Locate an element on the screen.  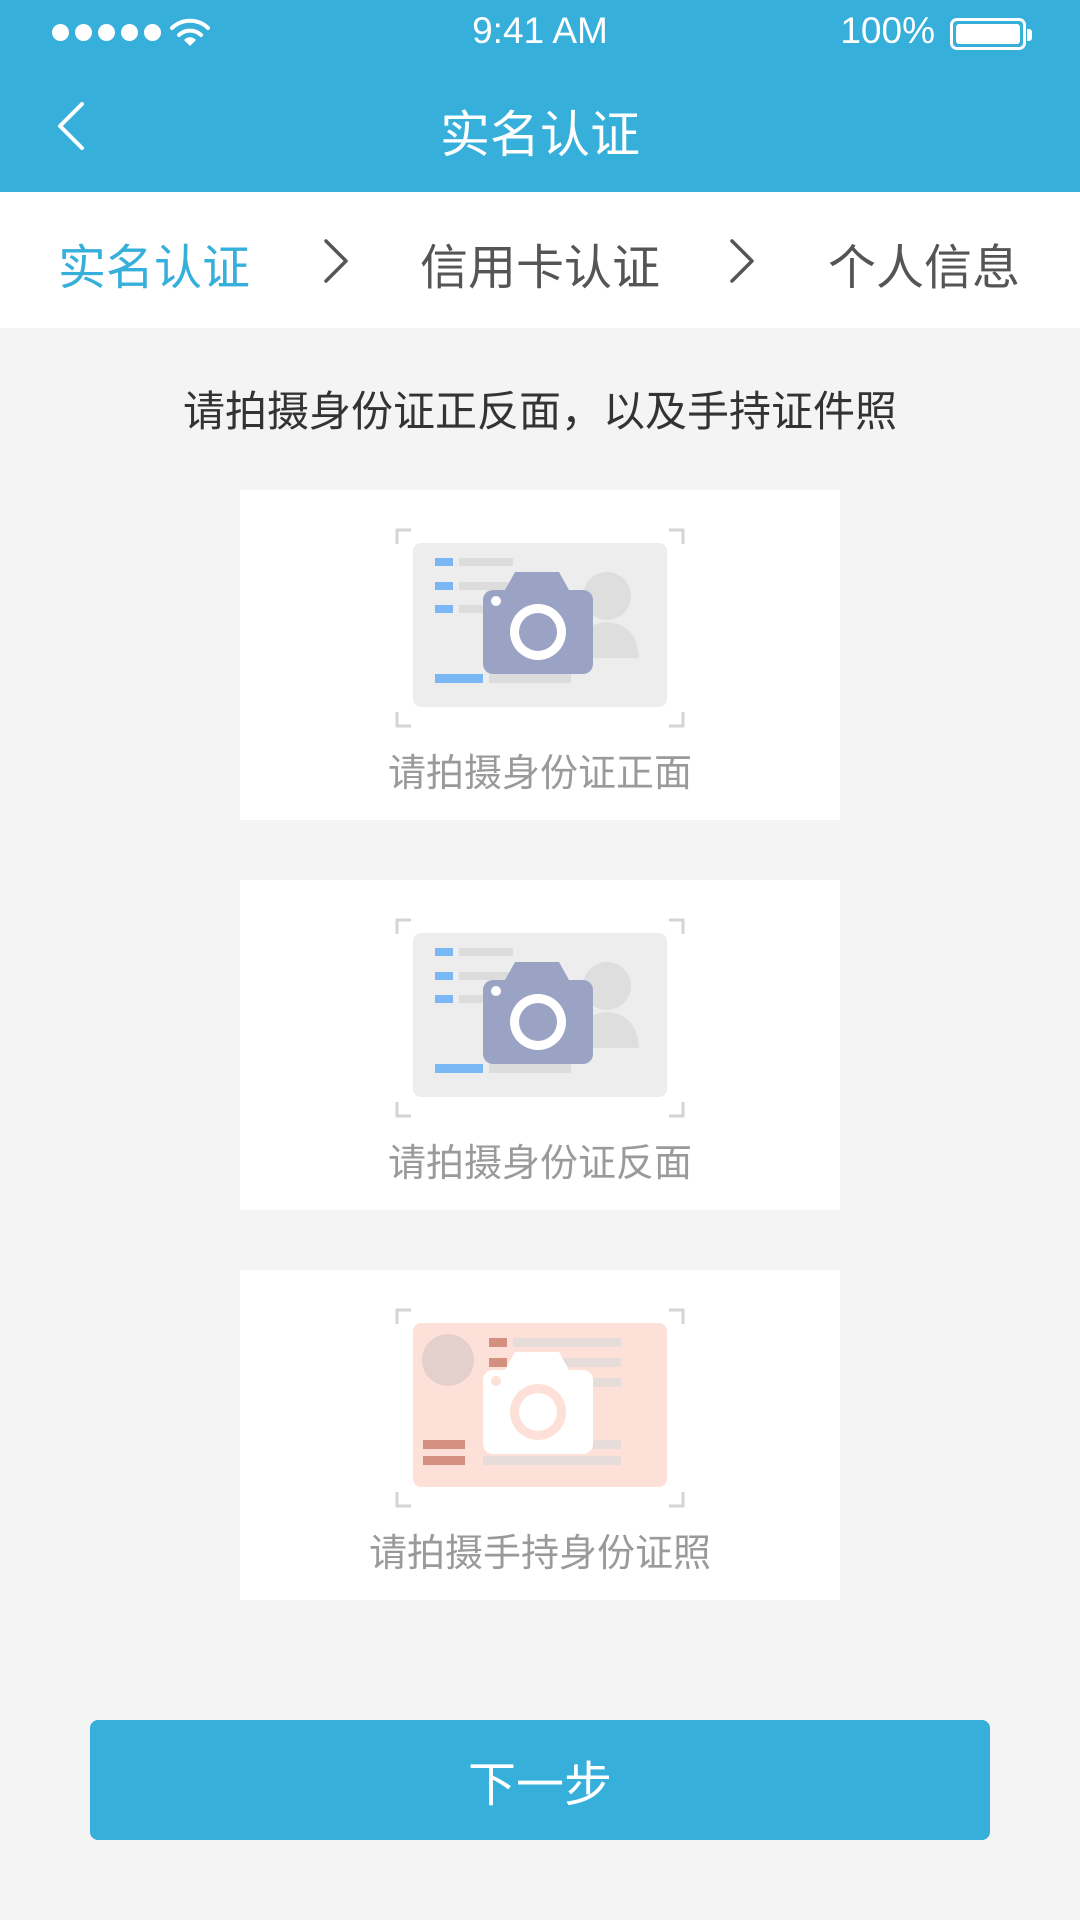
page-title: 实名认证 is located at coordinates (540, 135).